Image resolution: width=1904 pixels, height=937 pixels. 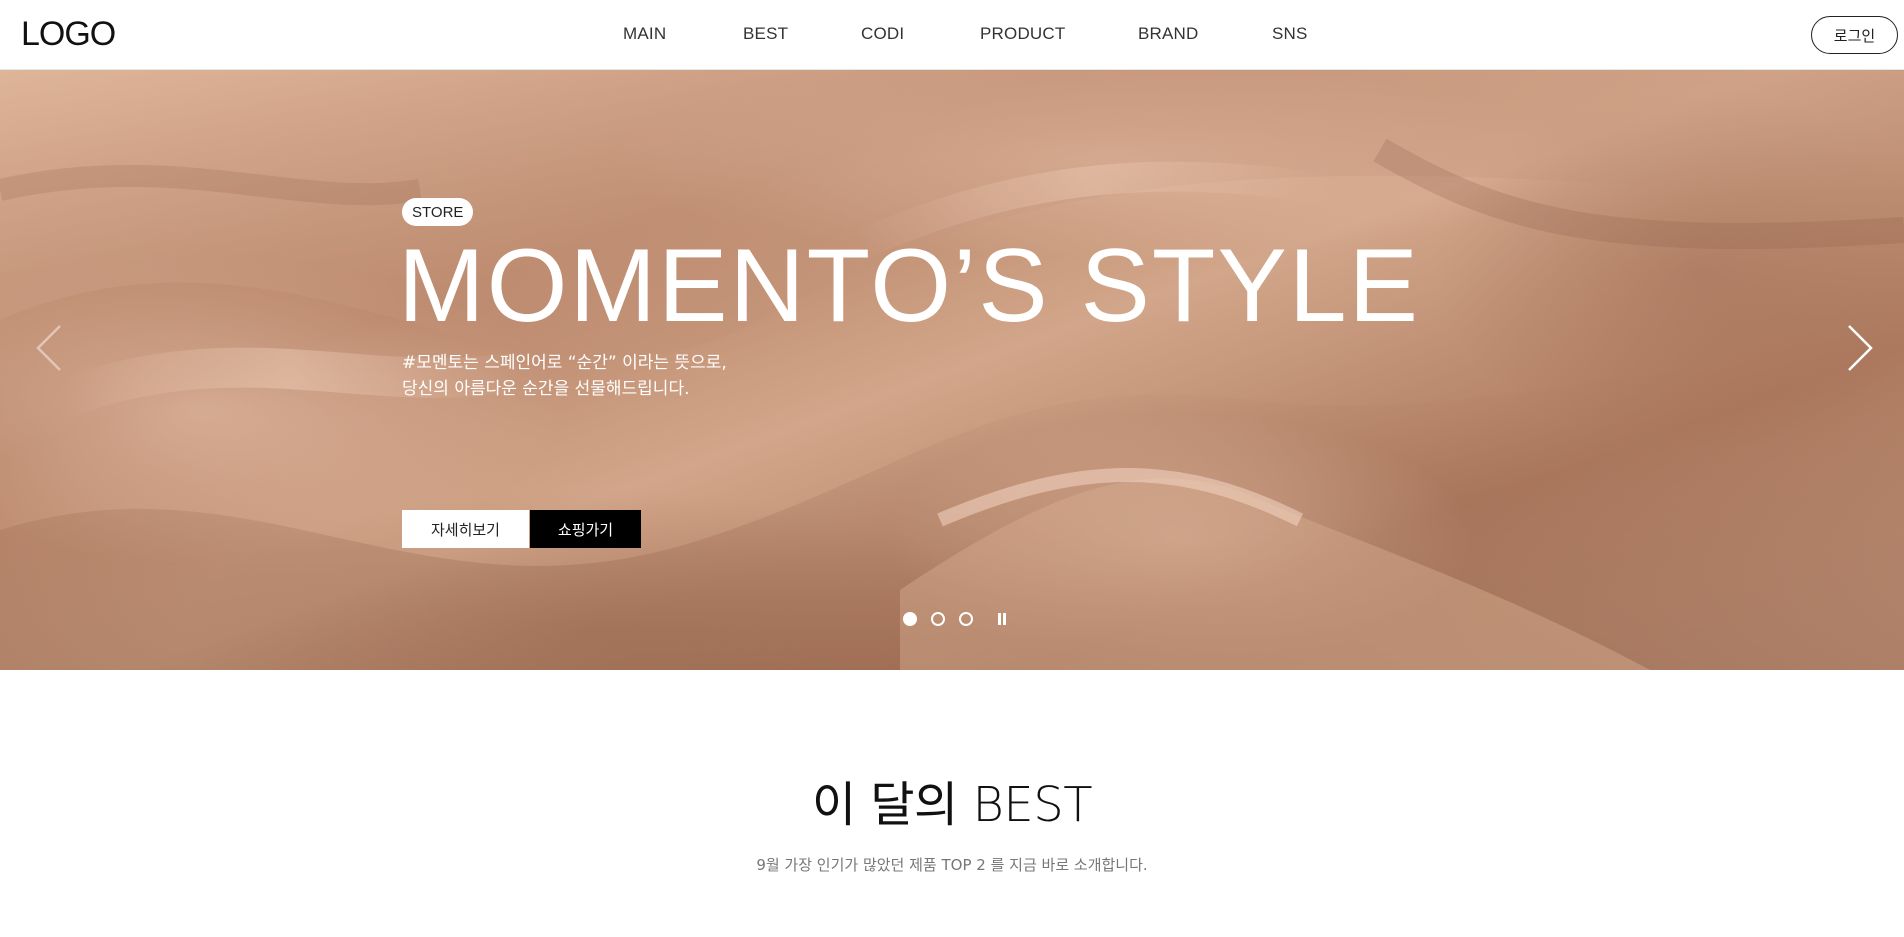 What do you see at coordinates (585, 529) in the screenshot?
I see `shop-button: 쇼핑가기` at bounding box center [585, 529].